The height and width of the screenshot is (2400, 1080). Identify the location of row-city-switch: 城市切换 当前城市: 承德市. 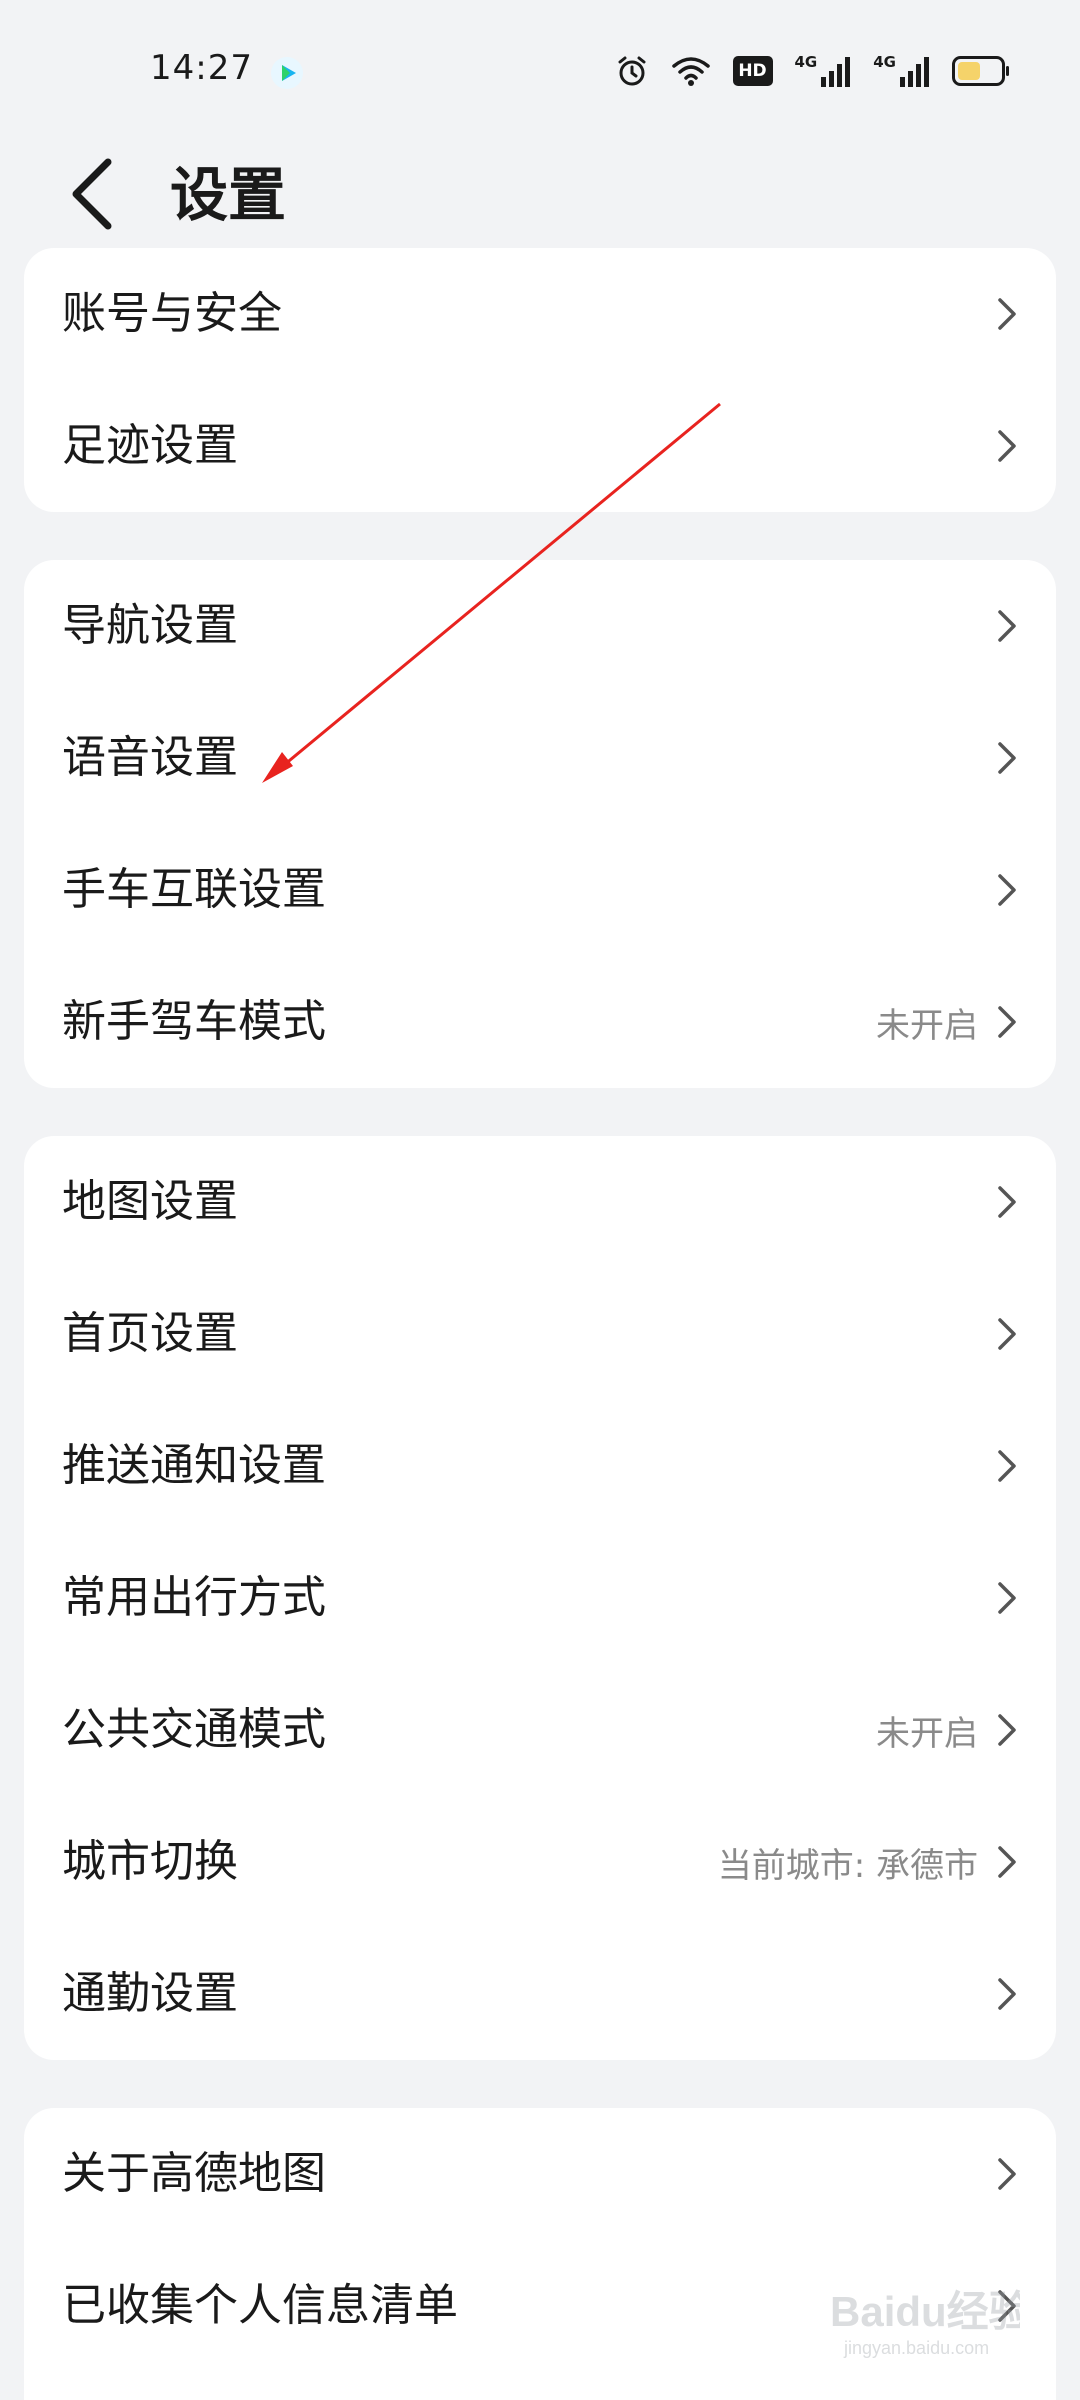
(540, 1862).